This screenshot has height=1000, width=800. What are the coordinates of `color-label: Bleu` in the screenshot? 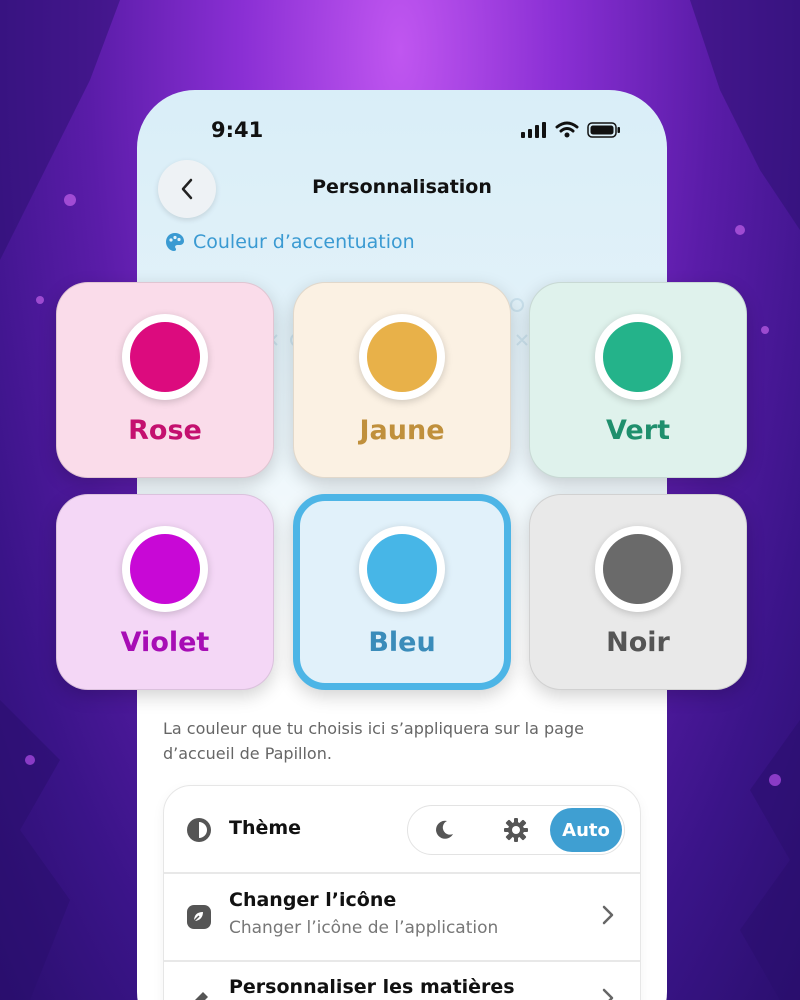 It's located at (402, 642).